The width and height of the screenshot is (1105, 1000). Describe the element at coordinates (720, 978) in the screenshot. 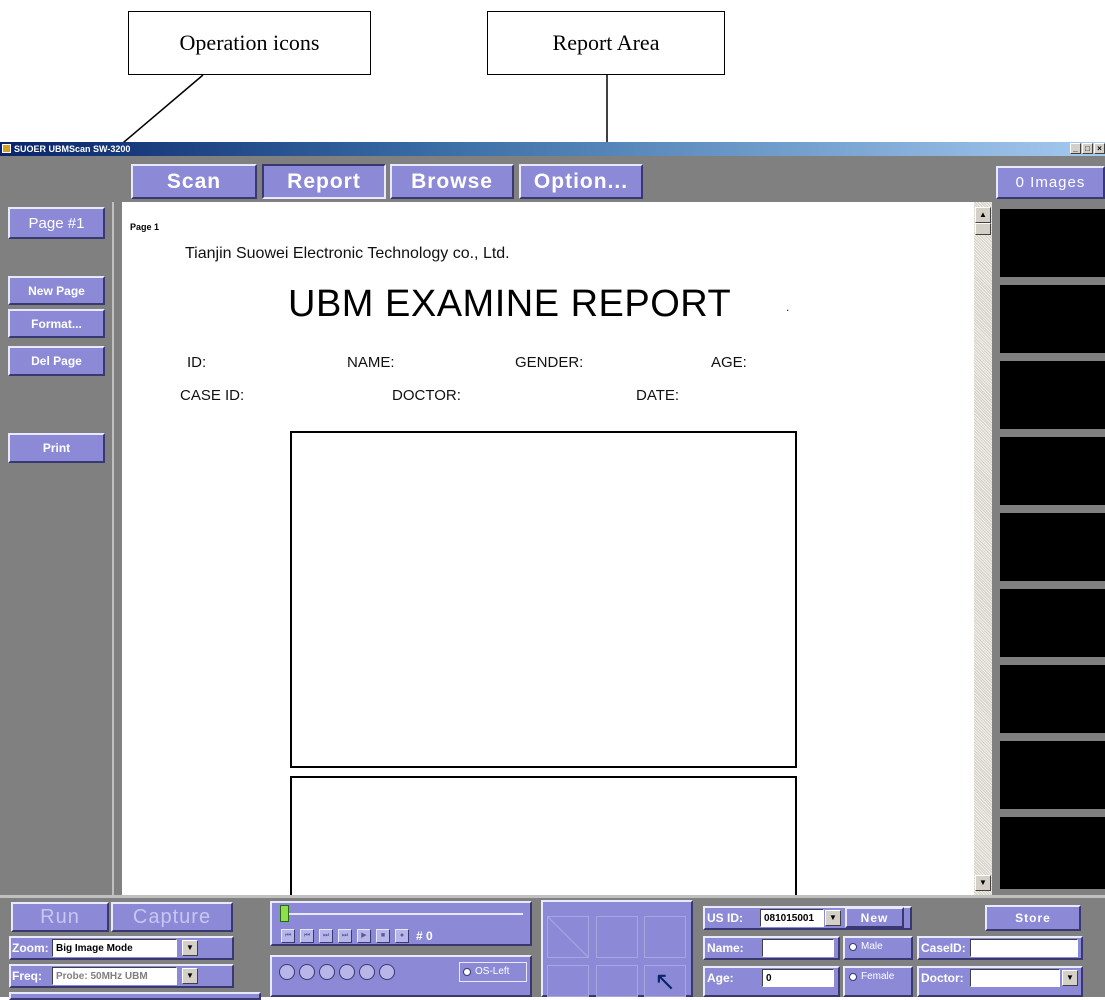

I see `age-label: Age:` at that location.